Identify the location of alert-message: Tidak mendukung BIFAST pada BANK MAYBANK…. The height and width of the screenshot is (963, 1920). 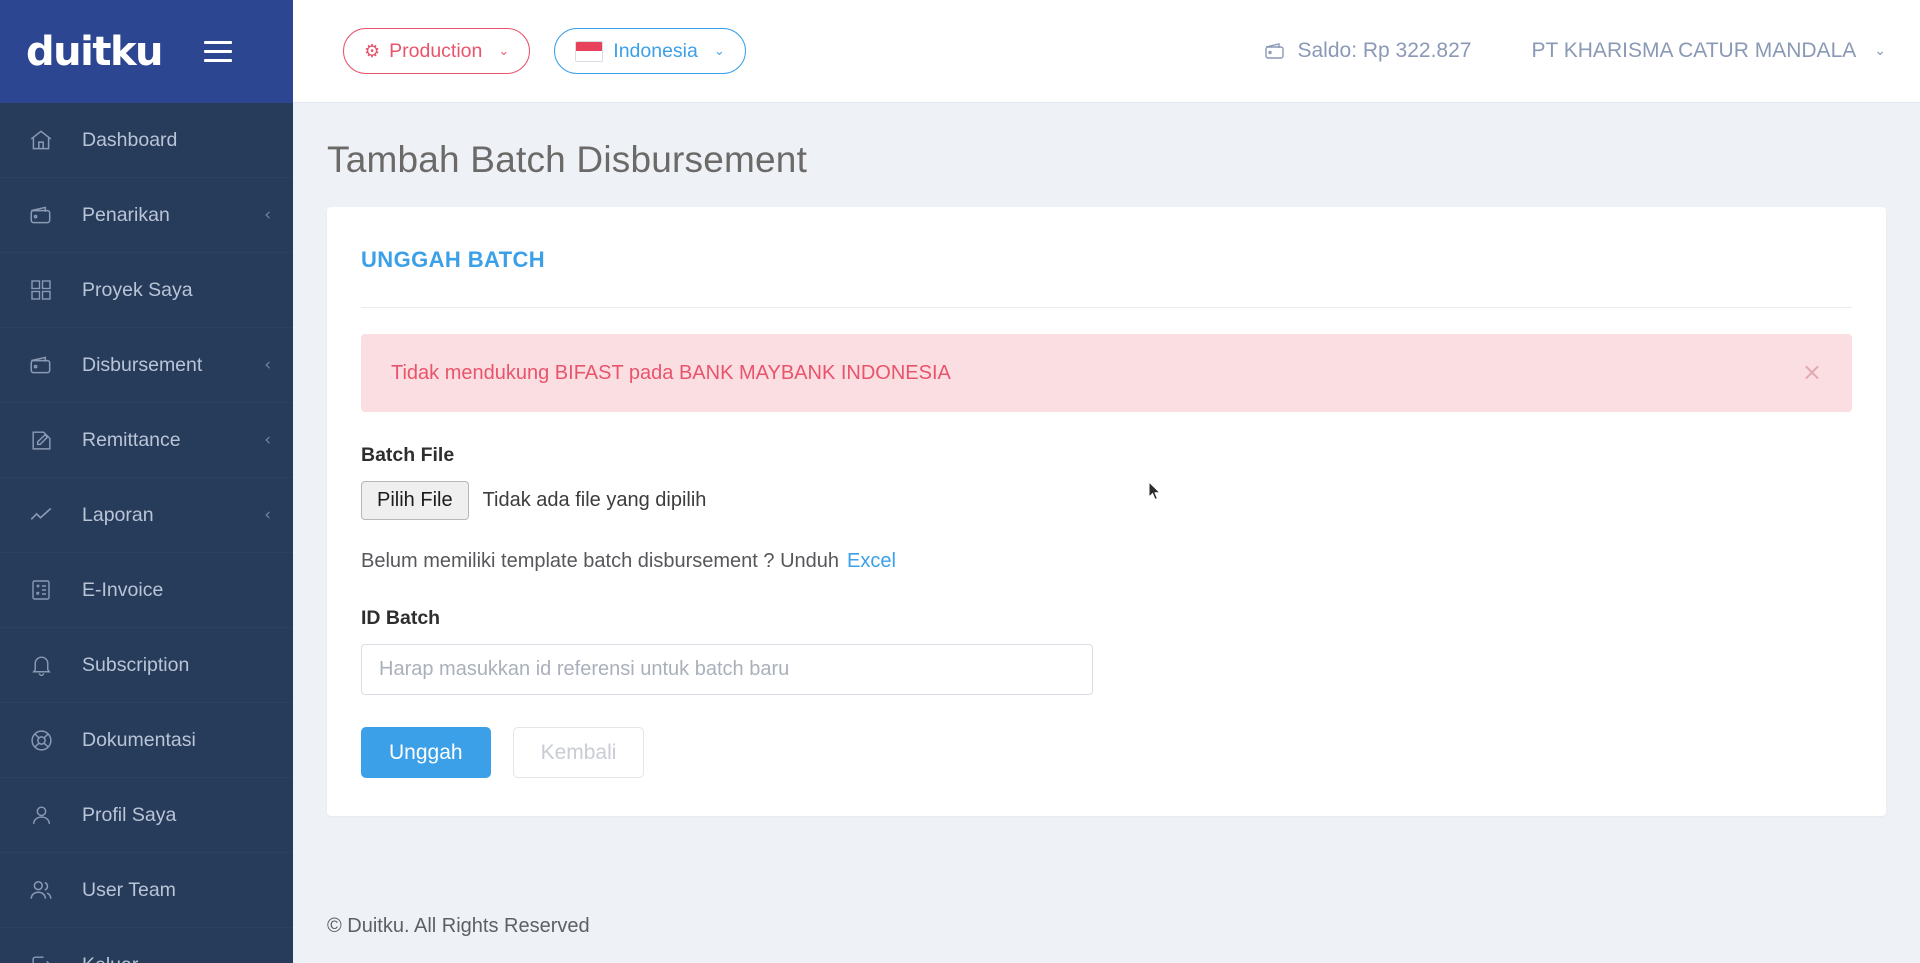
(671, 373).